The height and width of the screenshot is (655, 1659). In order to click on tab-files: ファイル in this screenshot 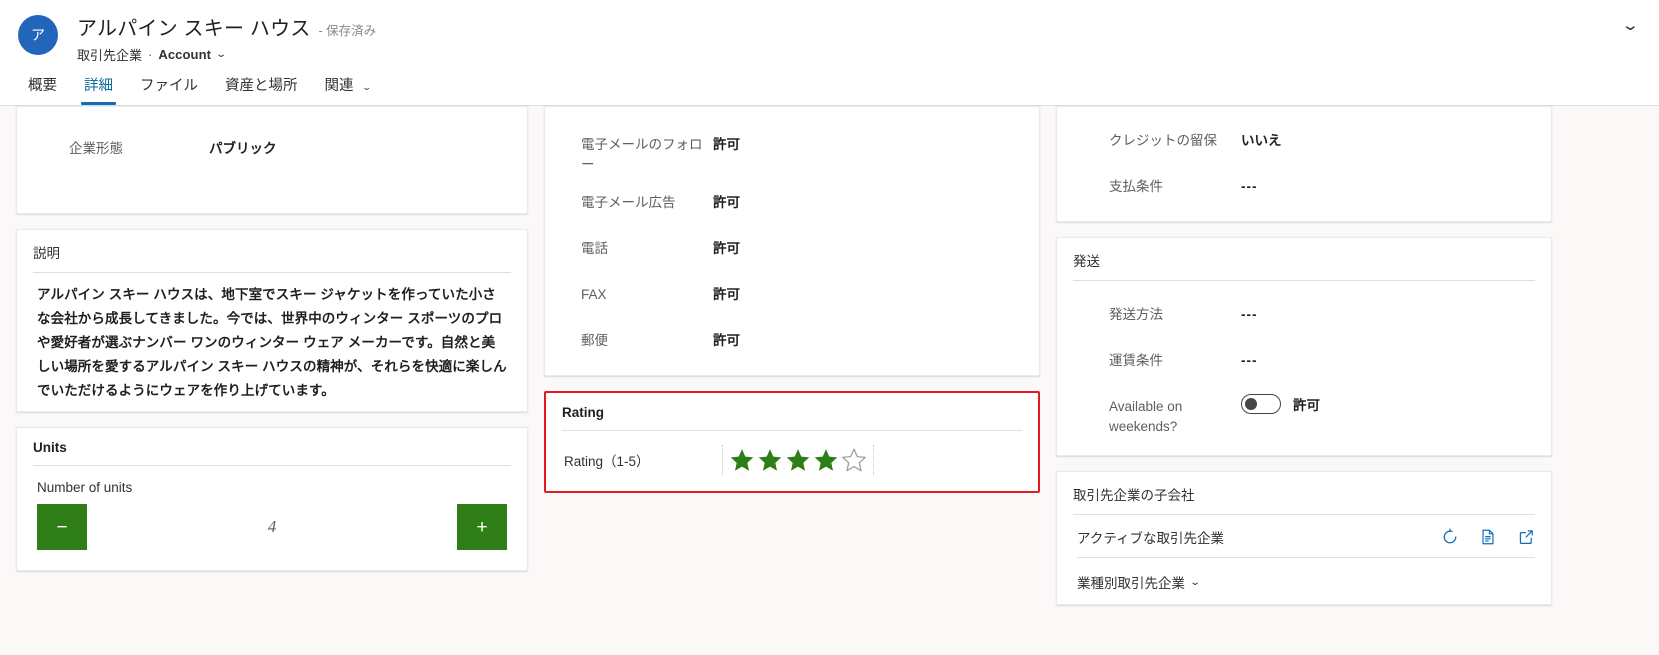, I will do `click(169, 89)`.